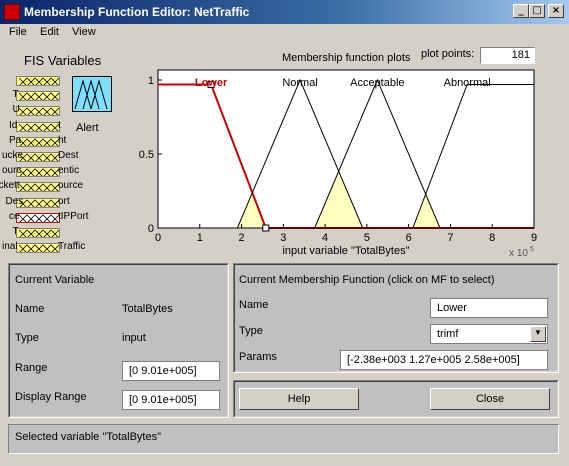  I want to click on x-tick-label: 0, so click(158, 238).